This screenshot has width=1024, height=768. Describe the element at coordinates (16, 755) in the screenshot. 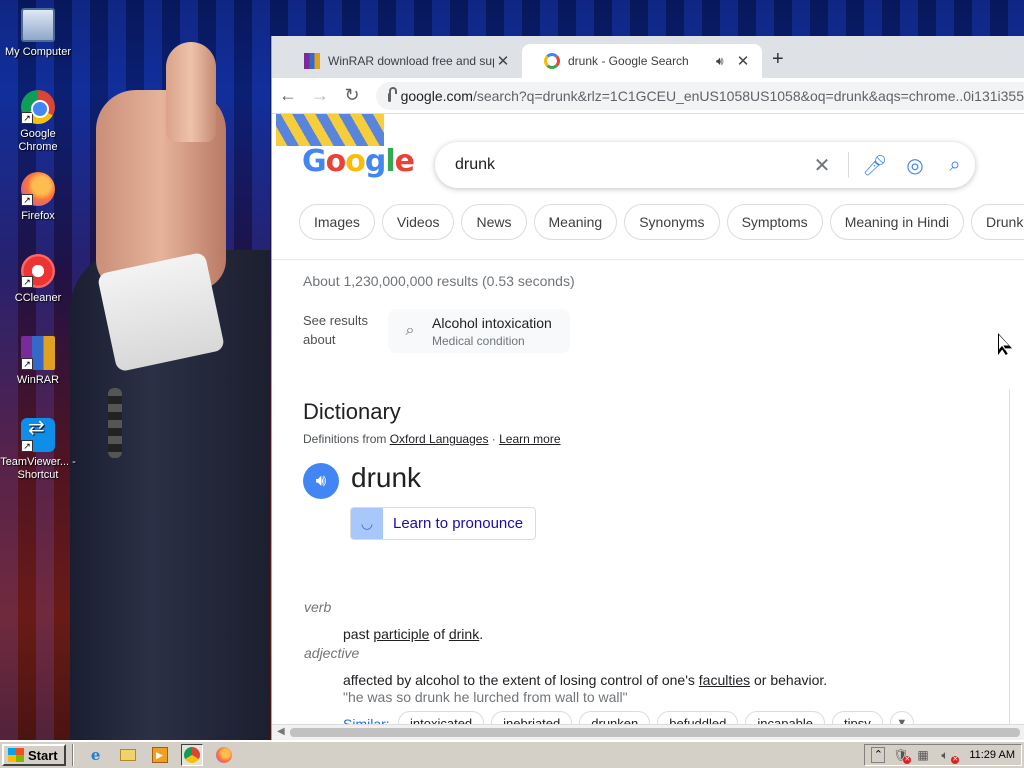

I see `windows-logo-icon` at that location.